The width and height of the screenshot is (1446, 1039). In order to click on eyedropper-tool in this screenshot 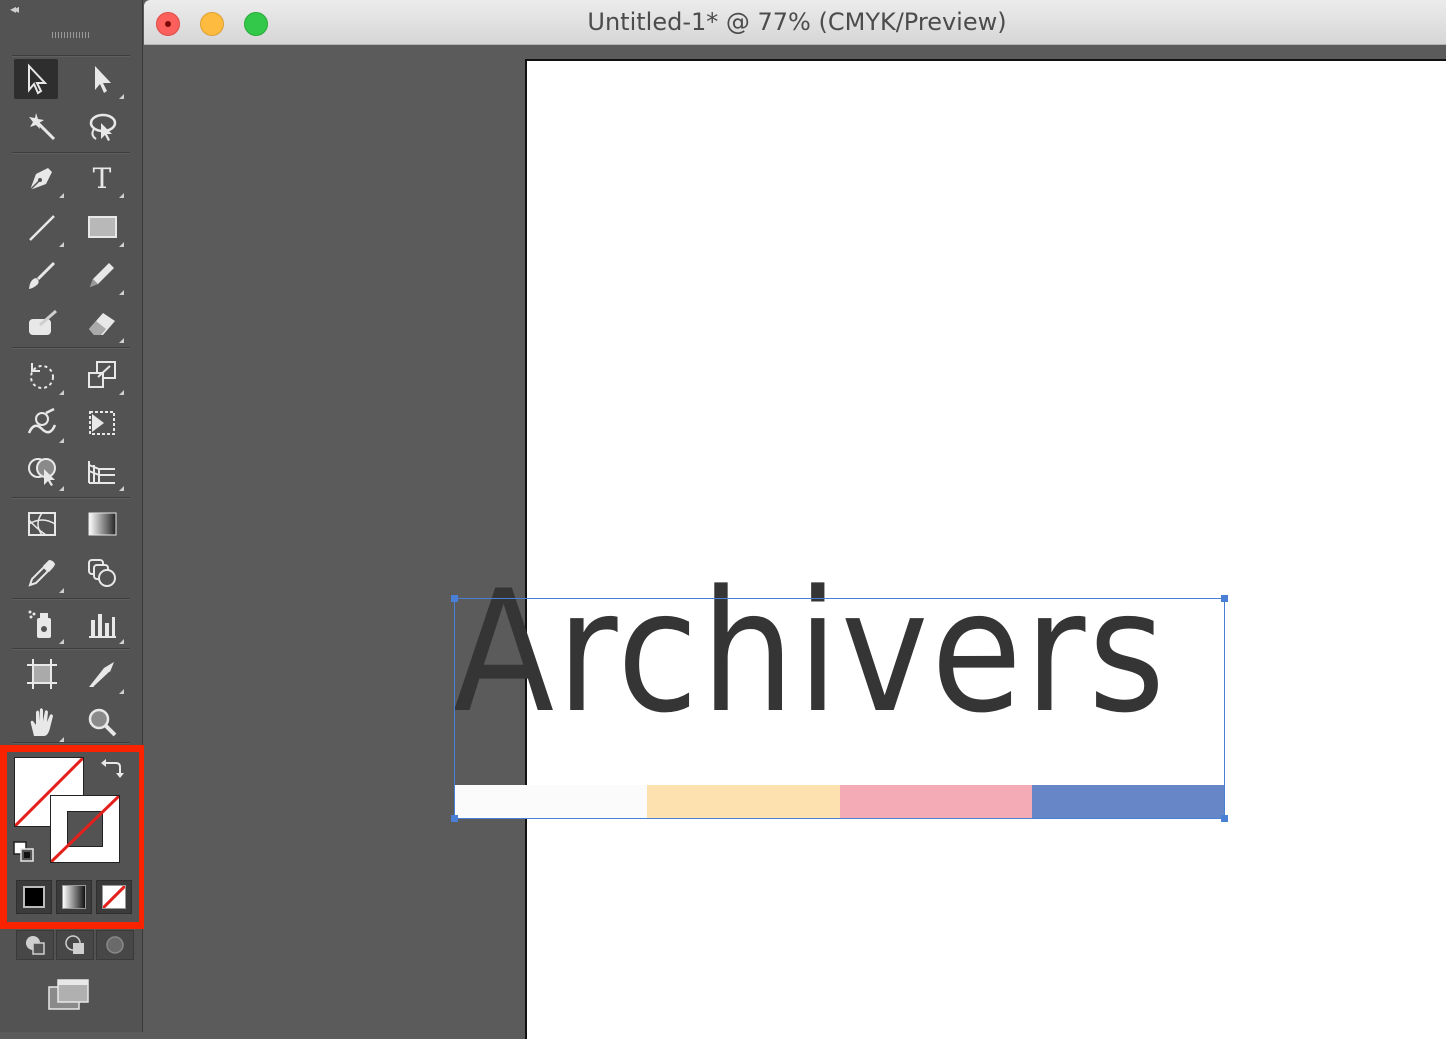, I will do `click(42, 573)`.